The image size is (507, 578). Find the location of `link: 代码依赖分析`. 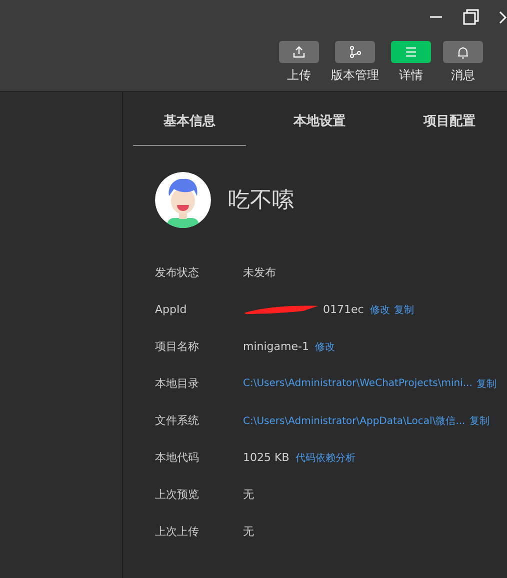

link: 代码依赖分析 is located at coordinates (325, 457).